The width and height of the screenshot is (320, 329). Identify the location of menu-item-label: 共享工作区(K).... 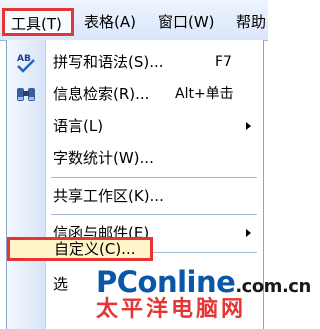
(108, 196).